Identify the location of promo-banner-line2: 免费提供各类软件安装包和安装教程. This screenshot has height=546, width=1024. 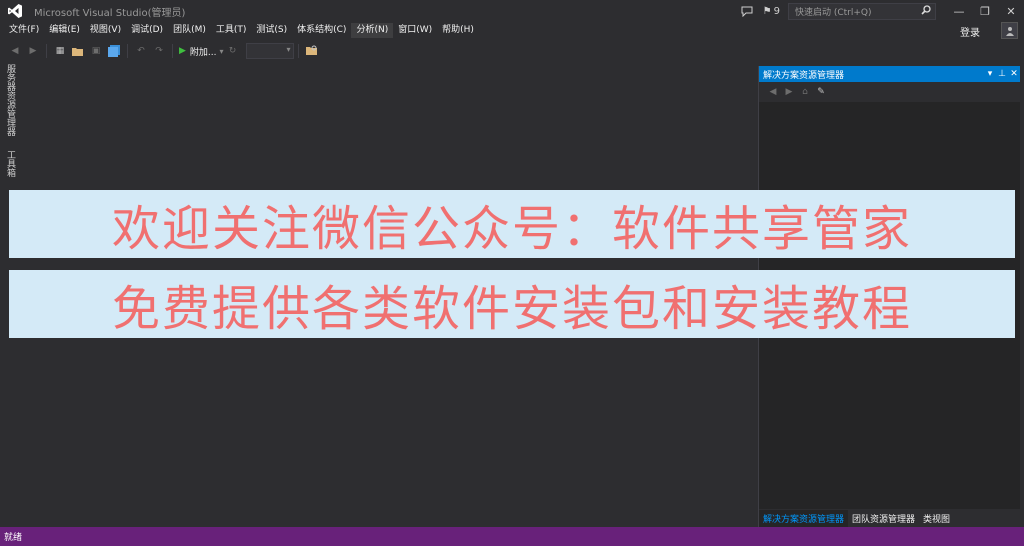
(512, 304).